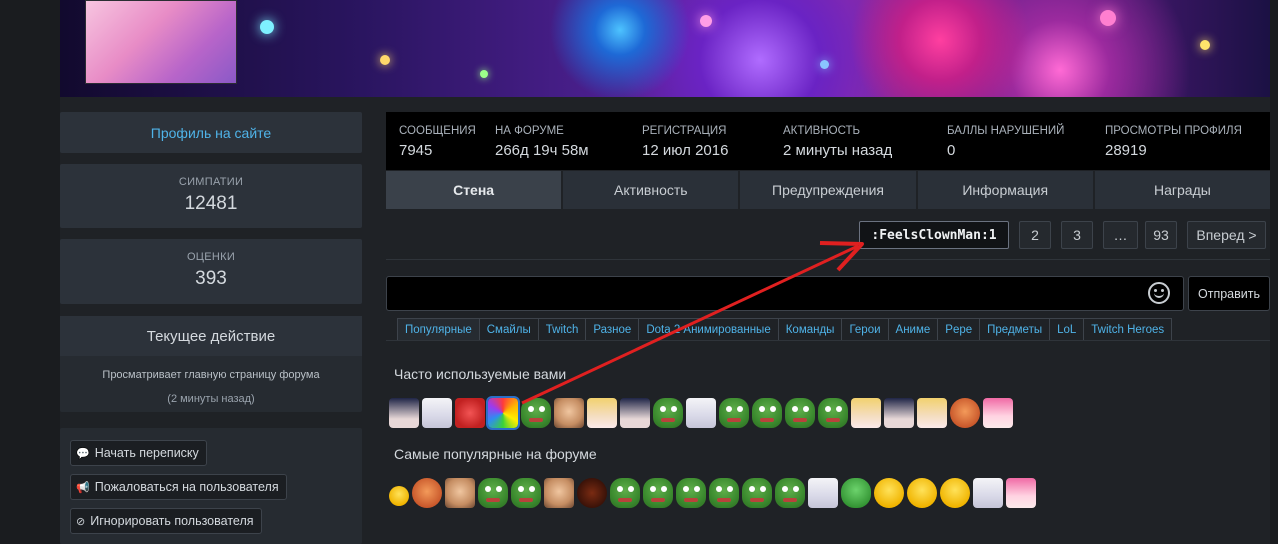 This screenshot has height=544, width=1278. I want to click on emoji-tab-lol: LoL, so click(1067, 329).